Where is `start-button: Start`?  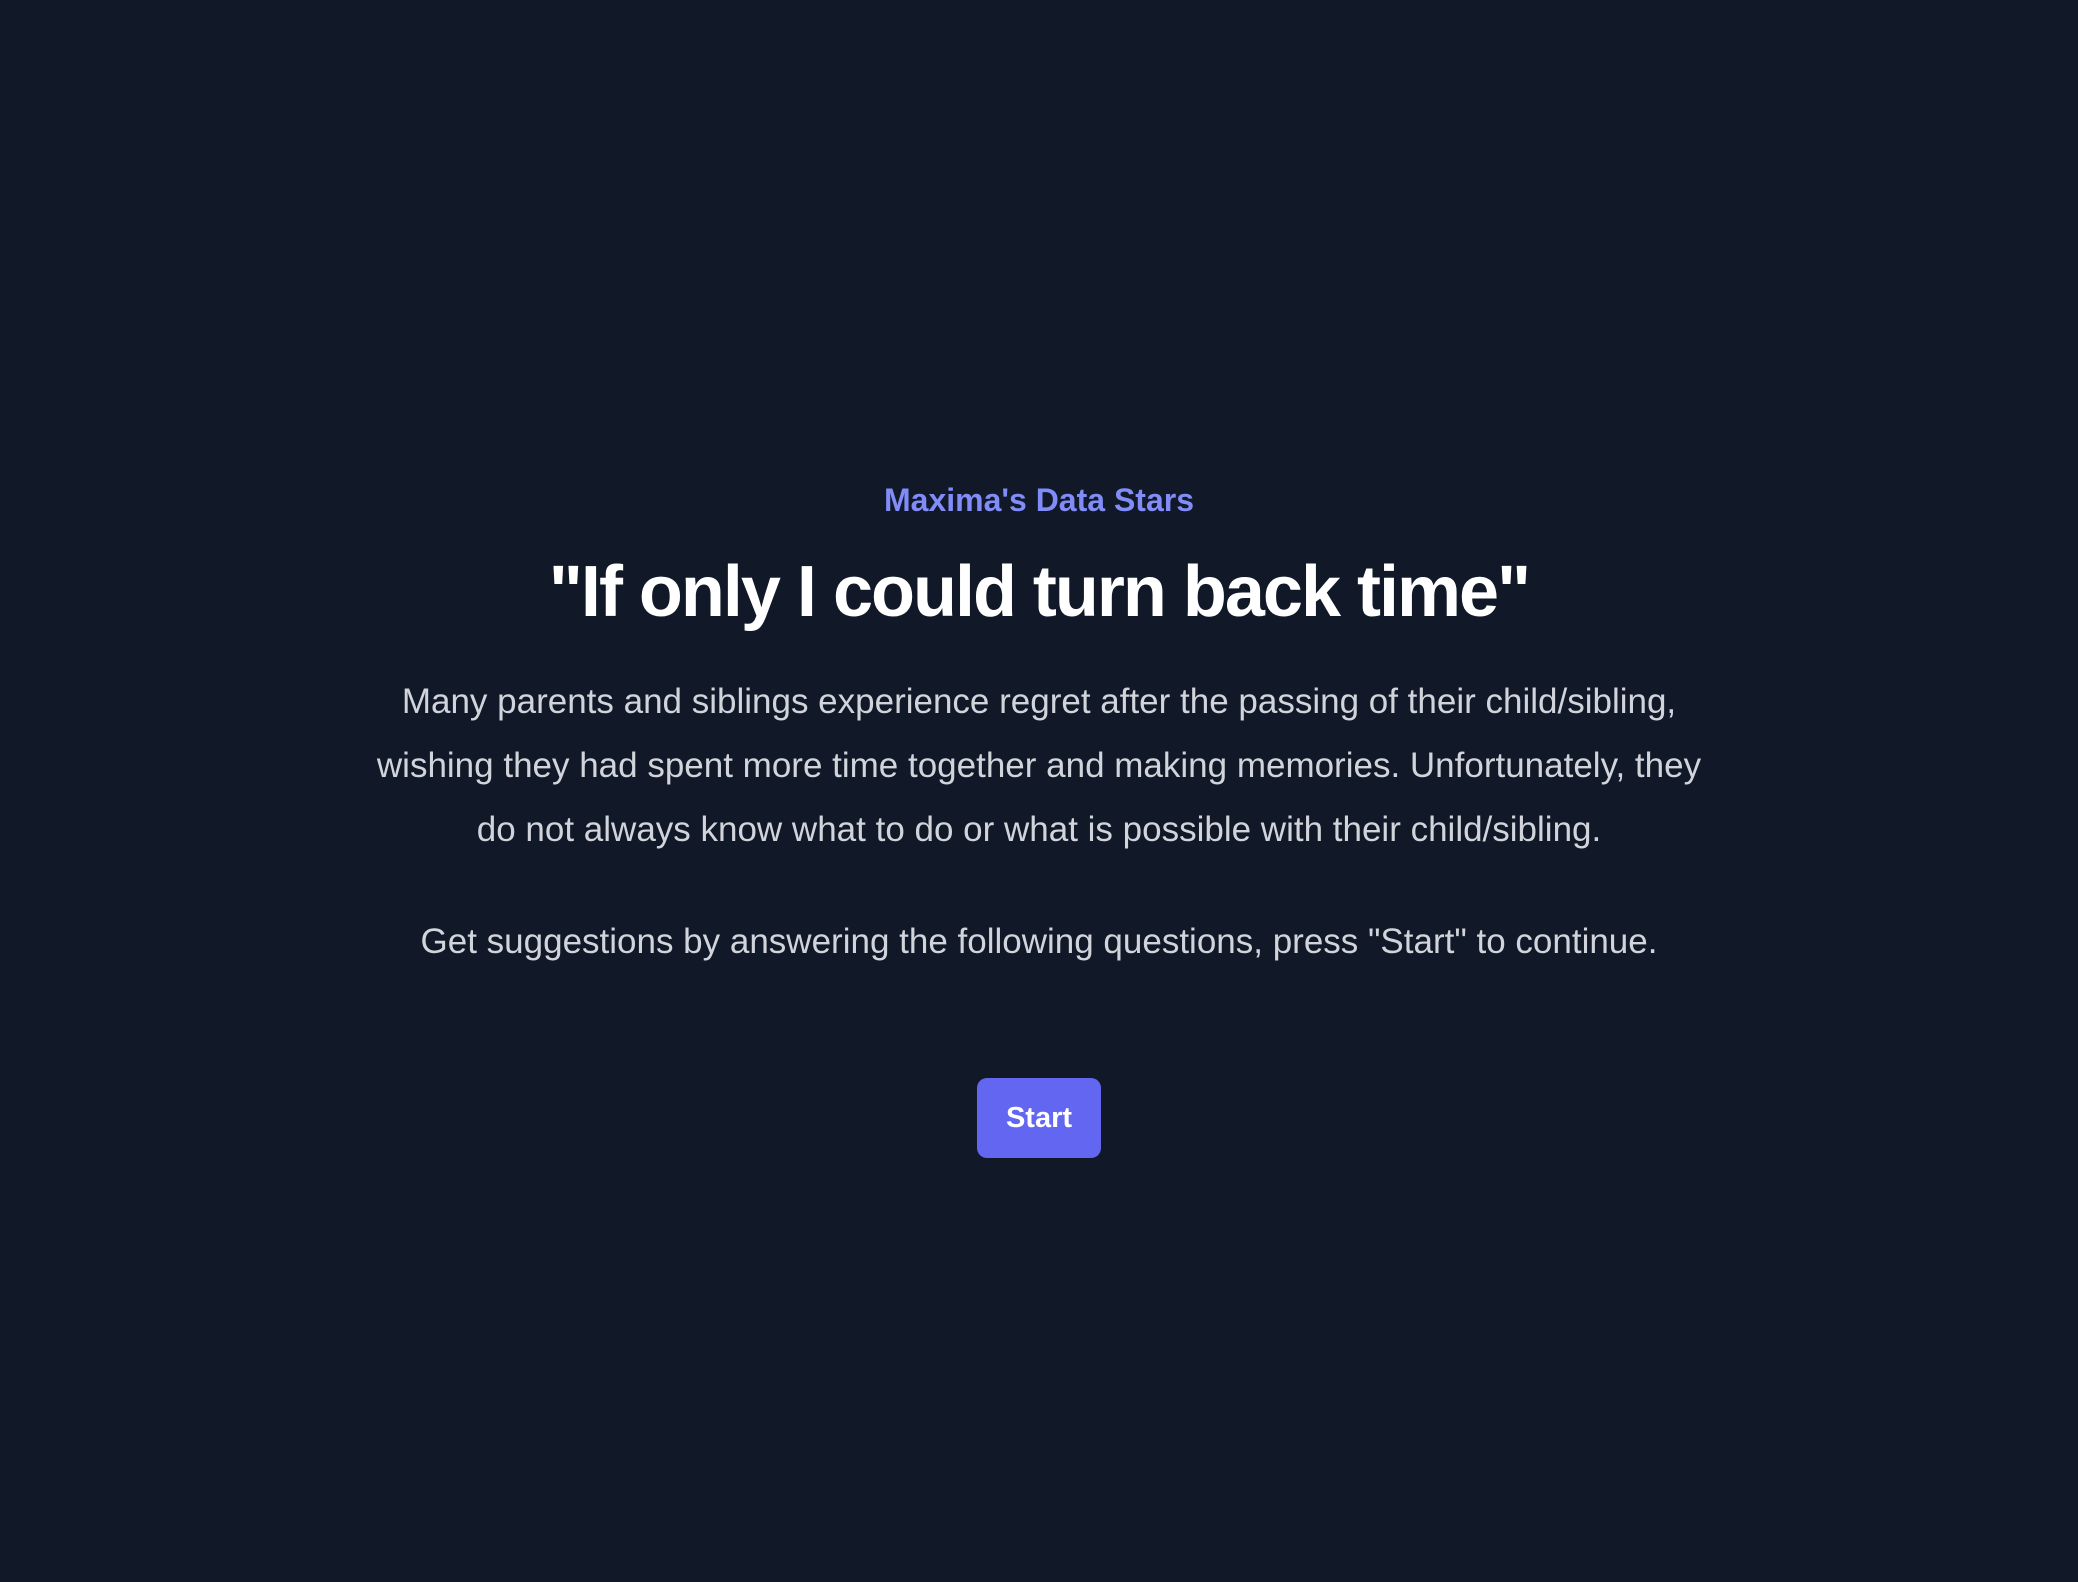
start-button: Start is located at coordinates (1039, 1118).